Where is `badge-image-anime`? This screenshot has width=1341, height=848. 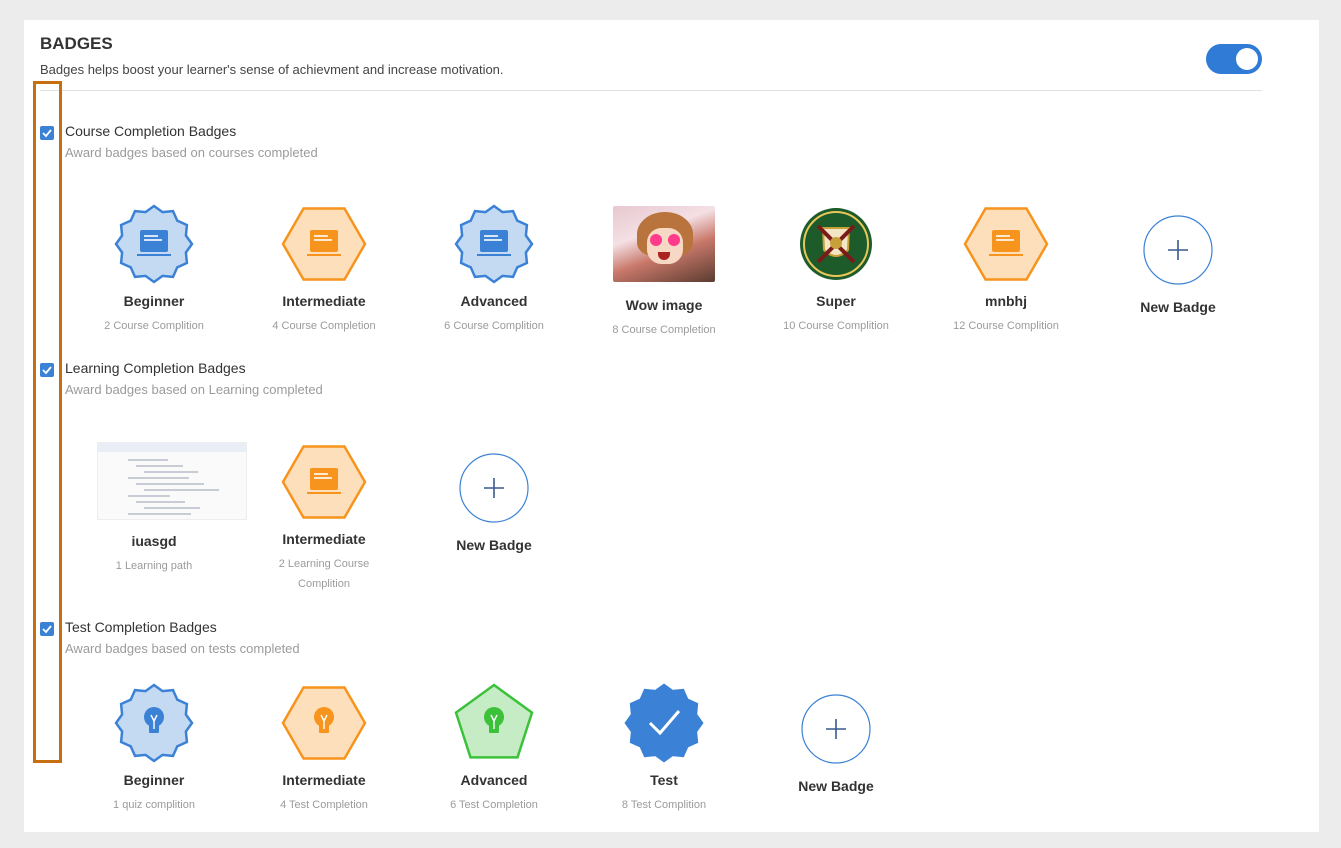
badge-image-anime is located at coordinates (664, 248).